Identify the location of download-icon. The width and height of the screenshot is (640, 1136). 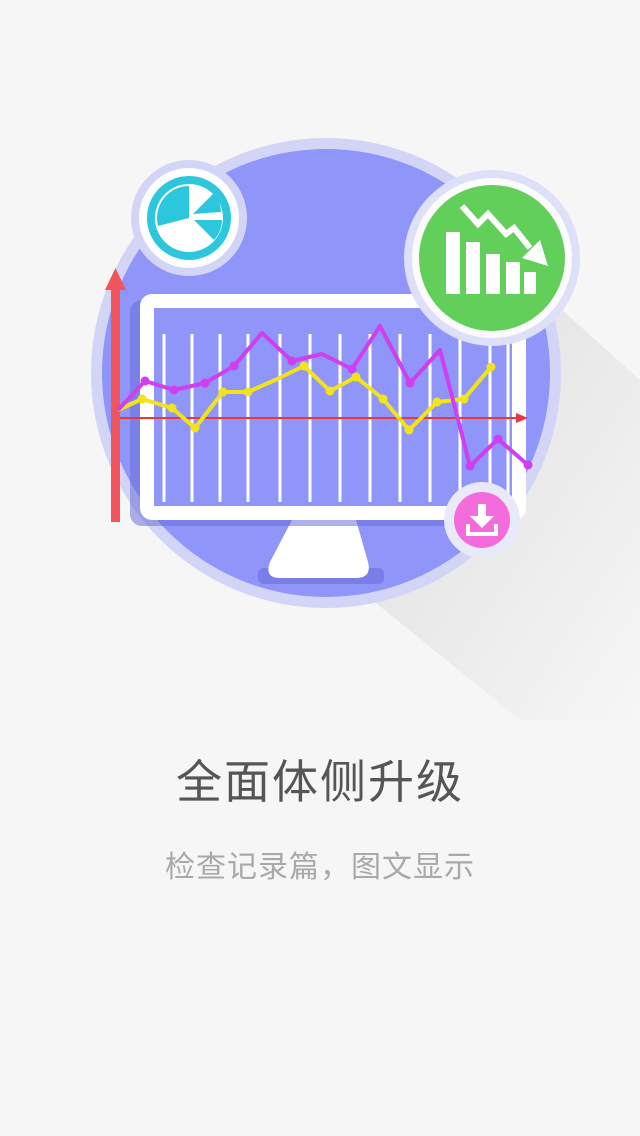
(482, 520).